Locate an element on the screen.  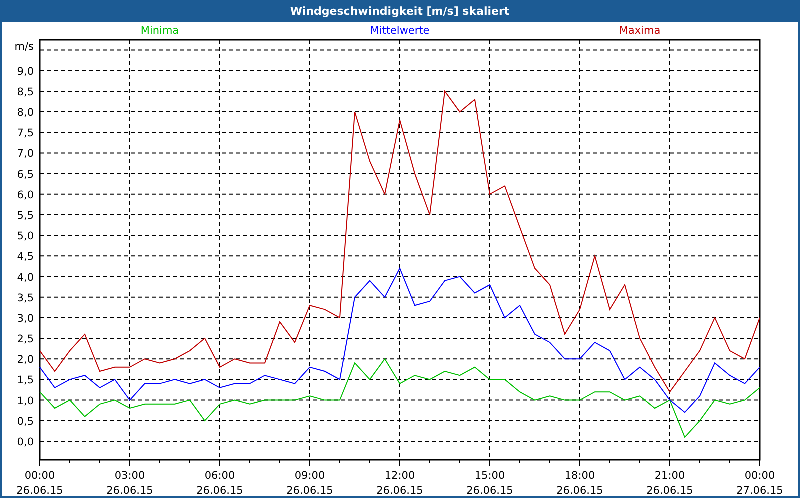
y-tick-label: 6,0 is located at coordinates (25, 195).